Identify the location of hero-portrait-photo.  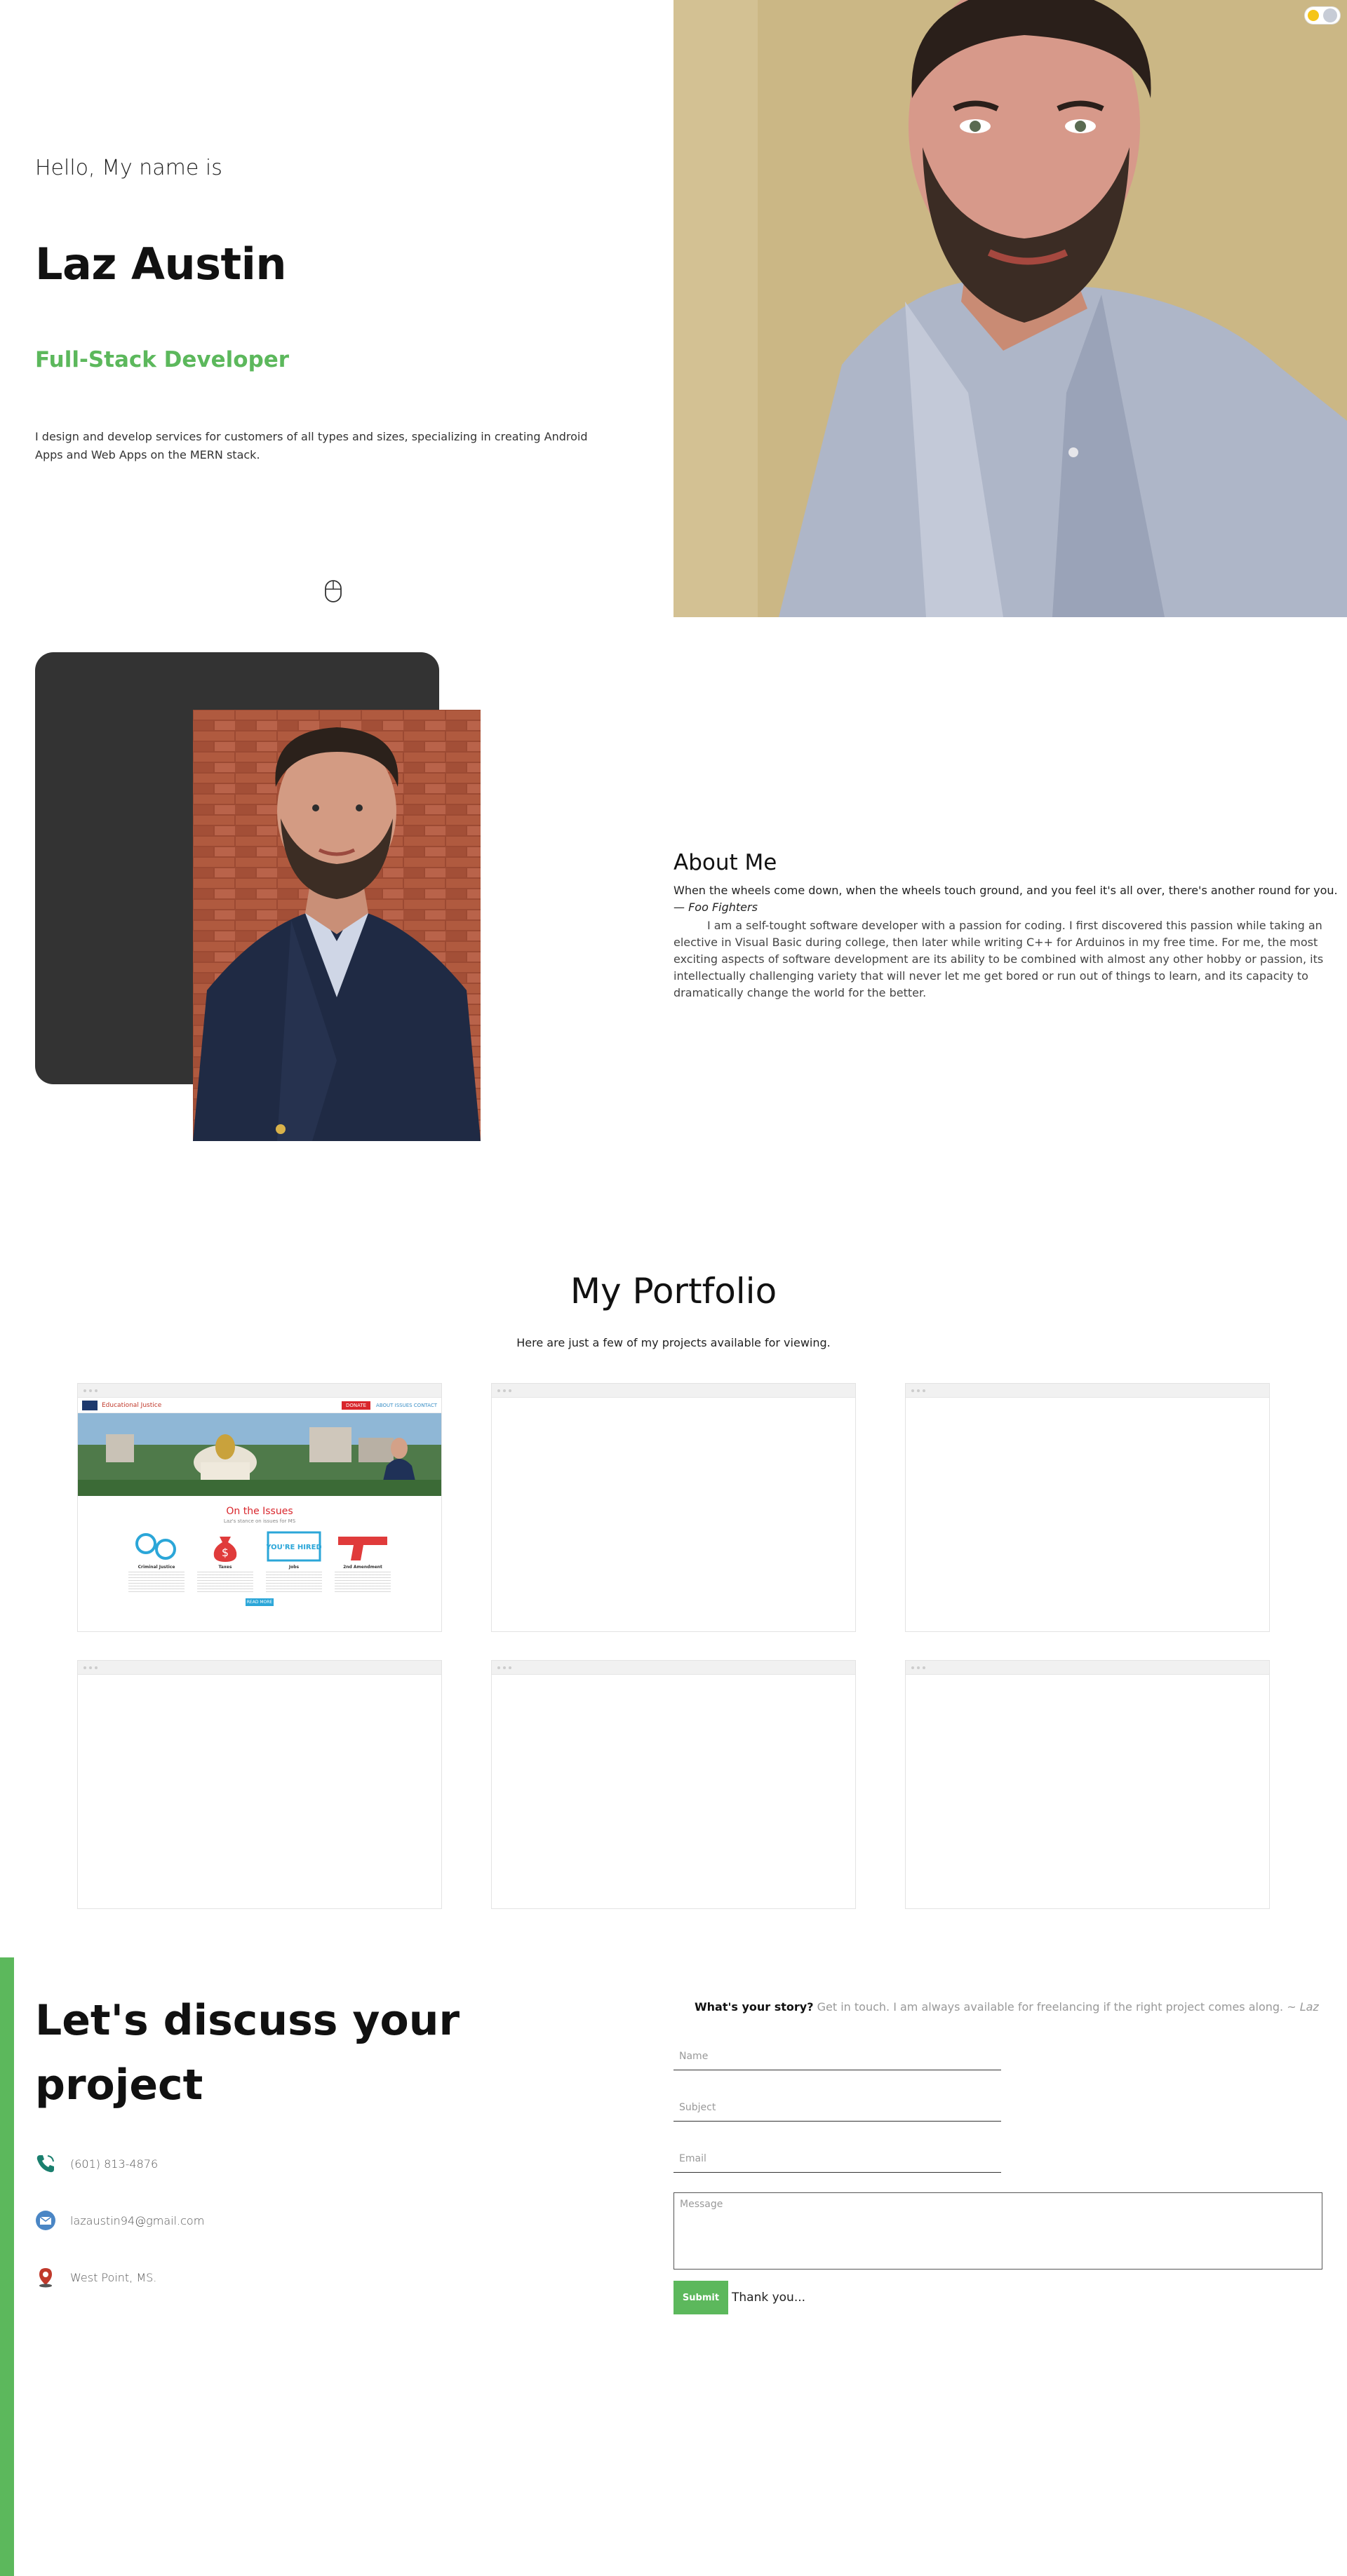
(1010, 308).